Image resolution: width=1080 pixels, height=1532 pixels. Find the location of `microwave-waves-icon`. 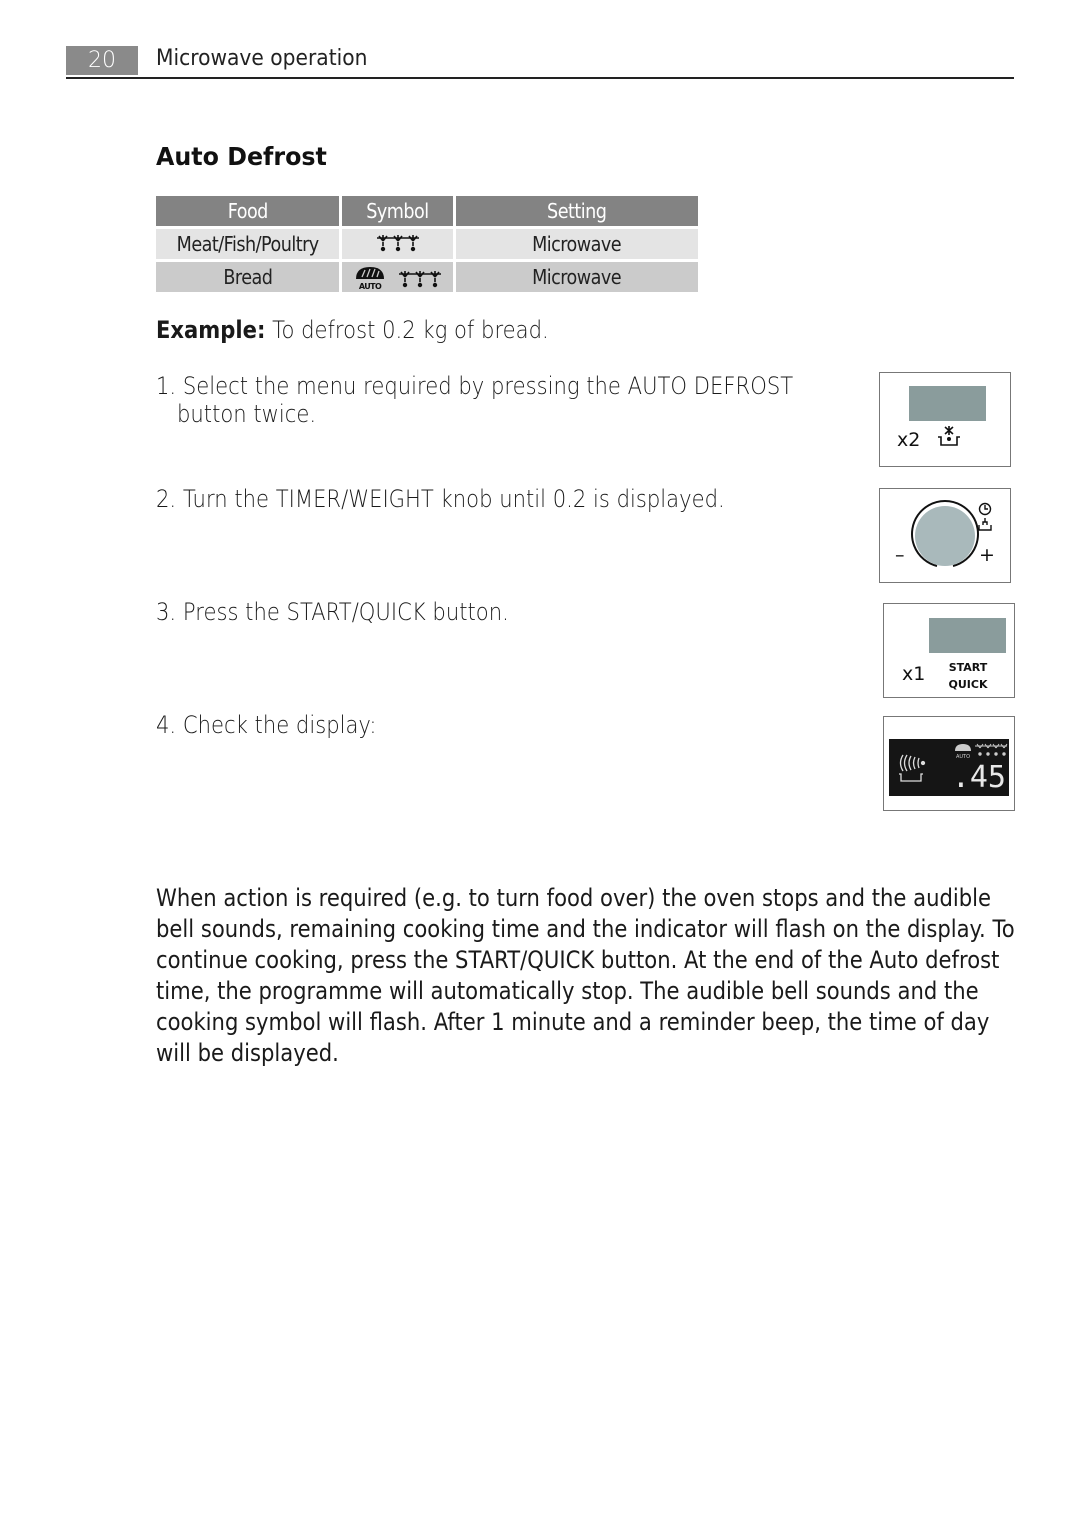

microwave-waves-icon is located at coordinates (912, 768).